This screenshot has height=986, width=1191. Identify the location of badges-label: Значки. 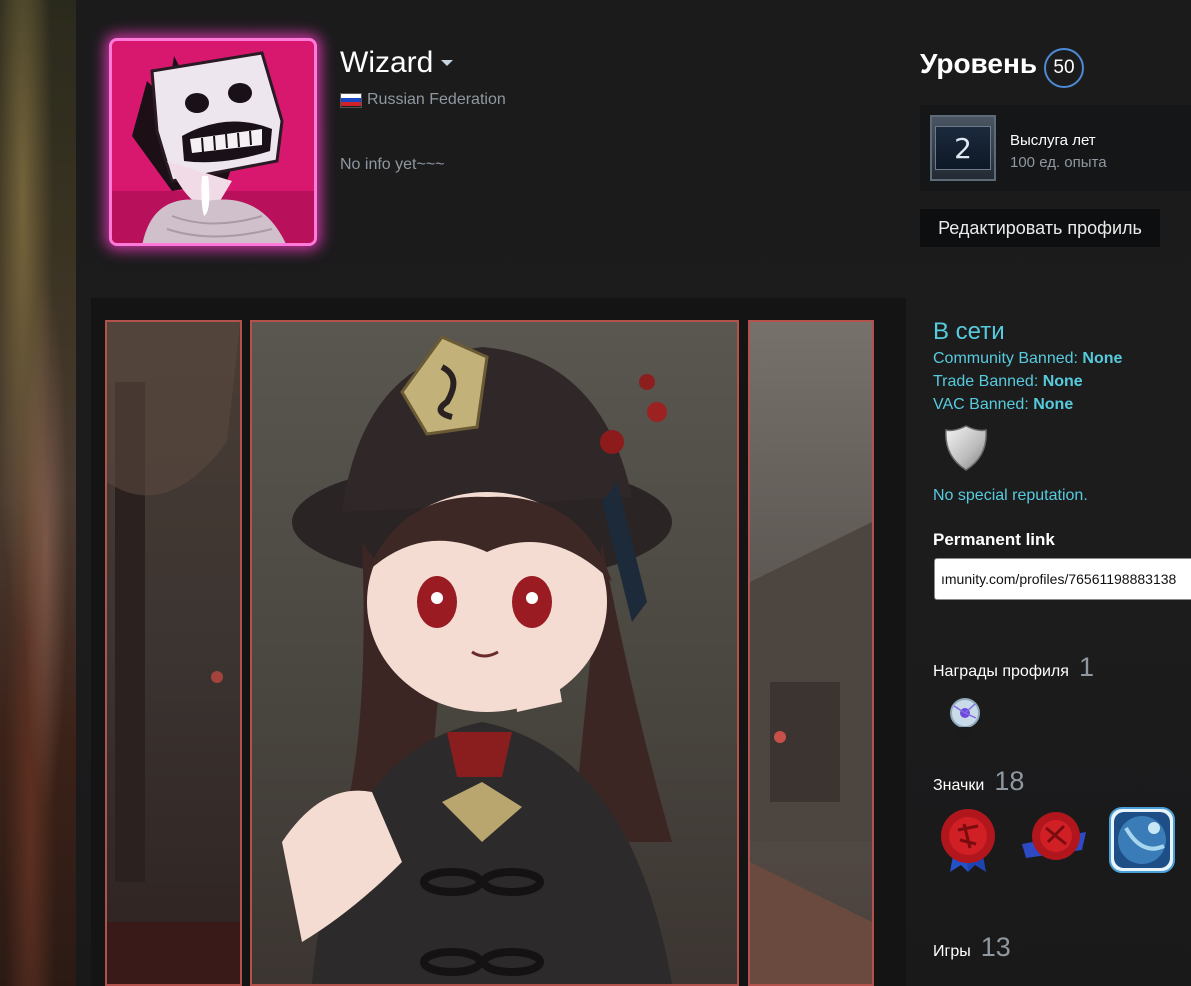
(959, 785).